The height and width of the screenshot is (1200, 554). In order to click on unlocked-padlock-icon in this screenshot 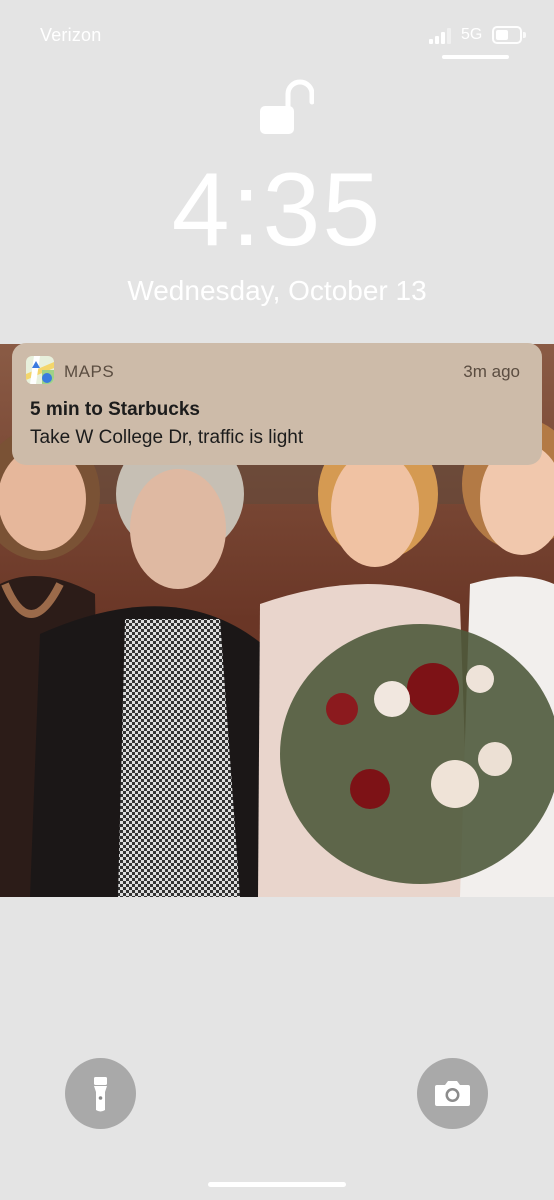, I will do `click(287, 106)`.